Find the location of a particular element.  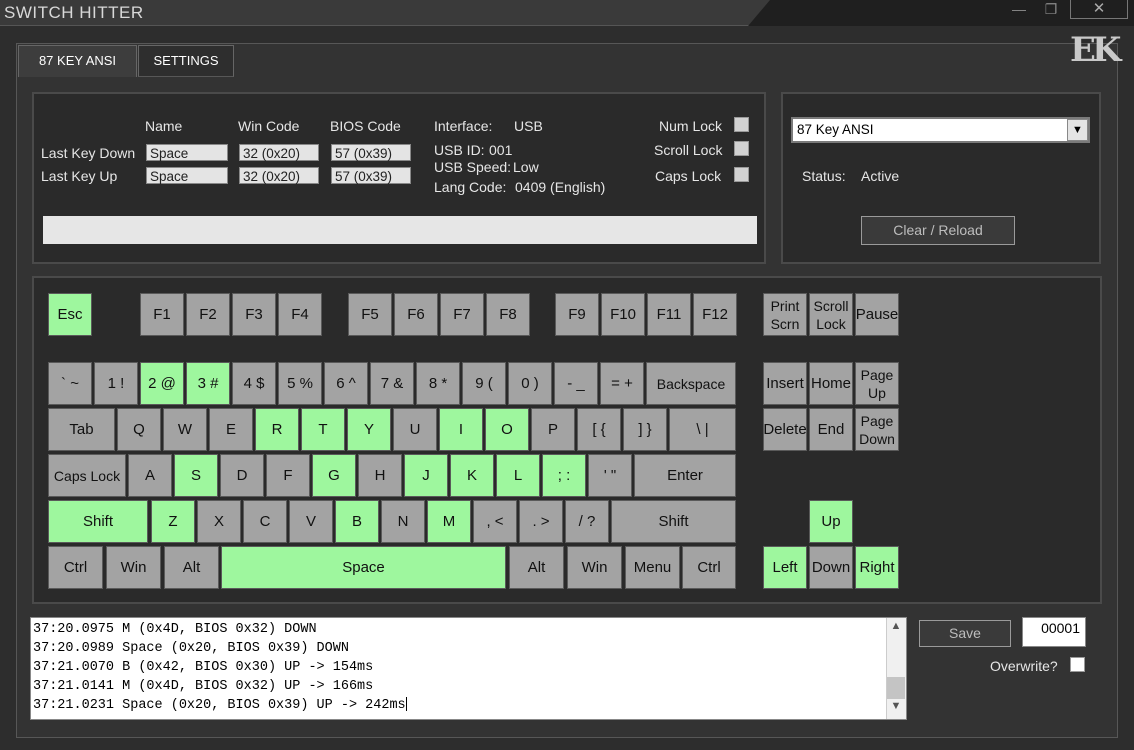

key-print-scrn: Print Scrn is located at coordinates (785, 314).